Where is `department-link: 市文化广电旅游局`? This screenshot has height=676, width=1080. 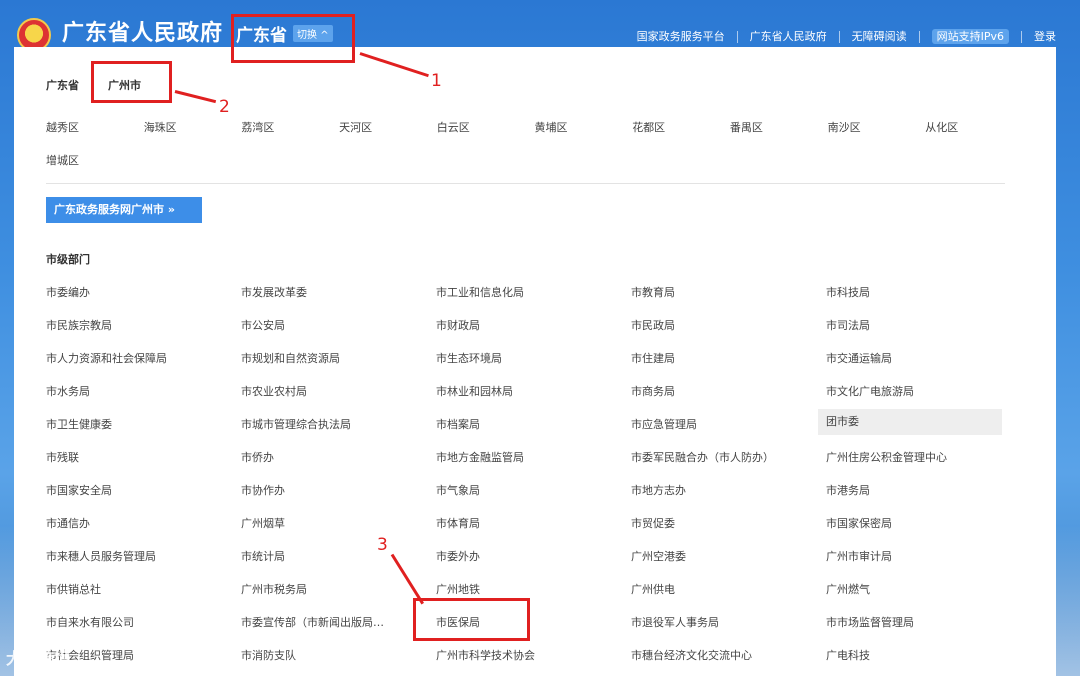 department-link: 市文化广电旅游局 is located at coordinates (911, 391).